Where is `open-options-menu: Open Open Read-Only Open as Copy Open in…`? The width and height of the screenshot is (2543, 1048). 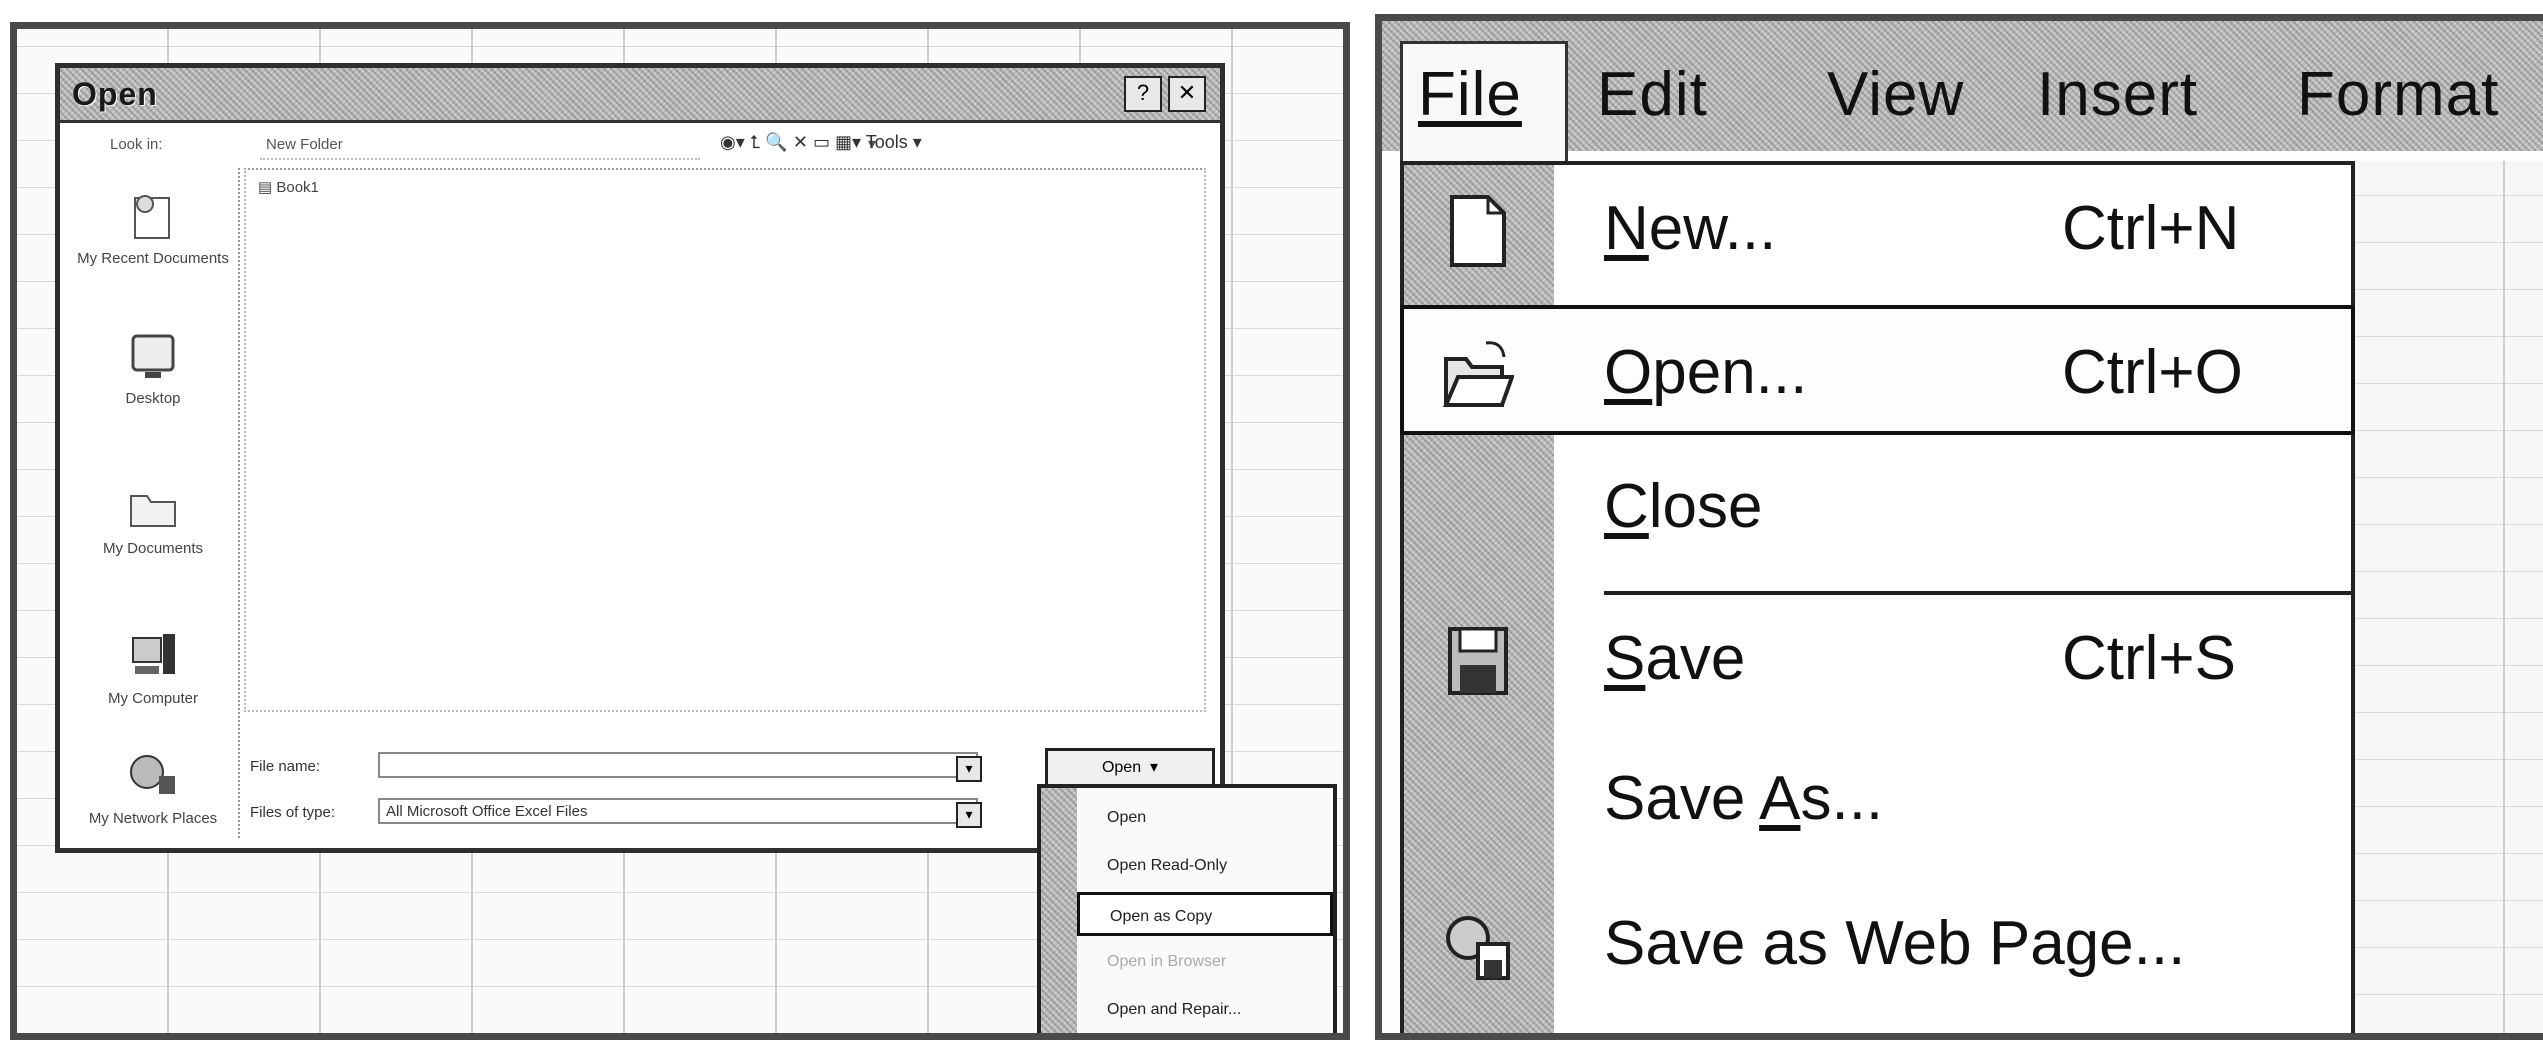
open-options-menu: Open Open Read-Only Open as Copy Open in… is located at coordinates (1187, 908).